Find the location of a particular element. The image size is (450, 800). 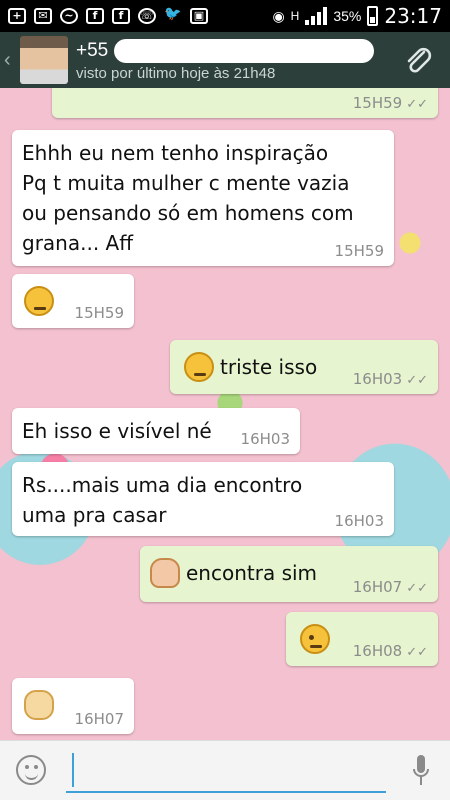

message-line: Rs....mais uma dia encontro is located at coordinates (162, 485).